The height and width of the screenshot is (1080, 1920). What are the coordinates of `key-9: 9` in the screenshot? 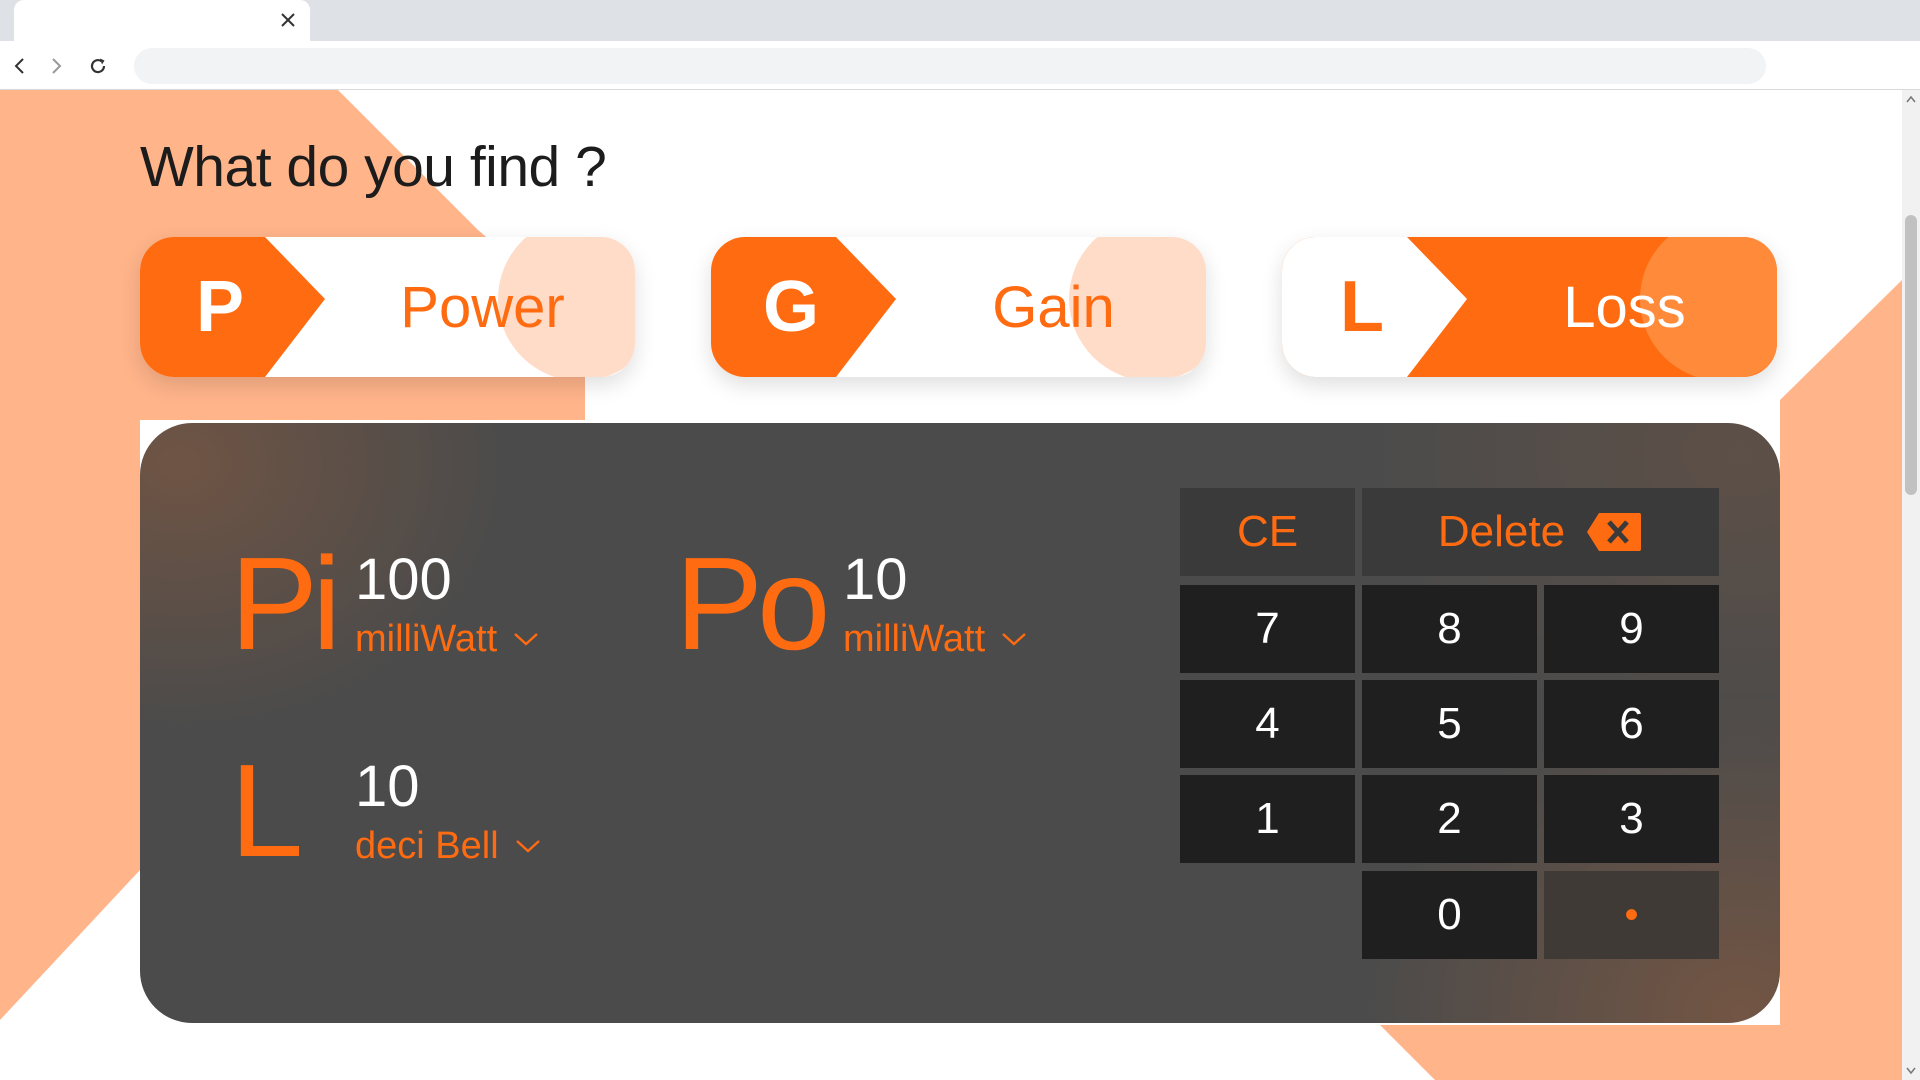 It's located at (1631, 629).